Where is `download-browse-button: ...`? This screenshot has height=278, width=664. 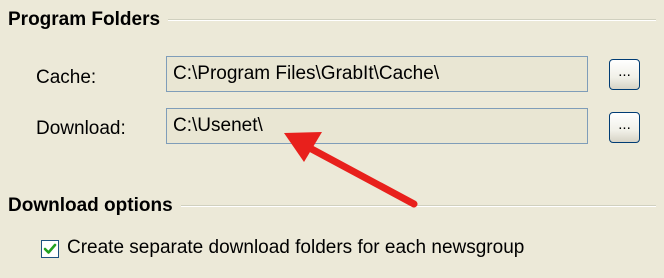 download-browse-button: ... is located at coordinates (624, 127).